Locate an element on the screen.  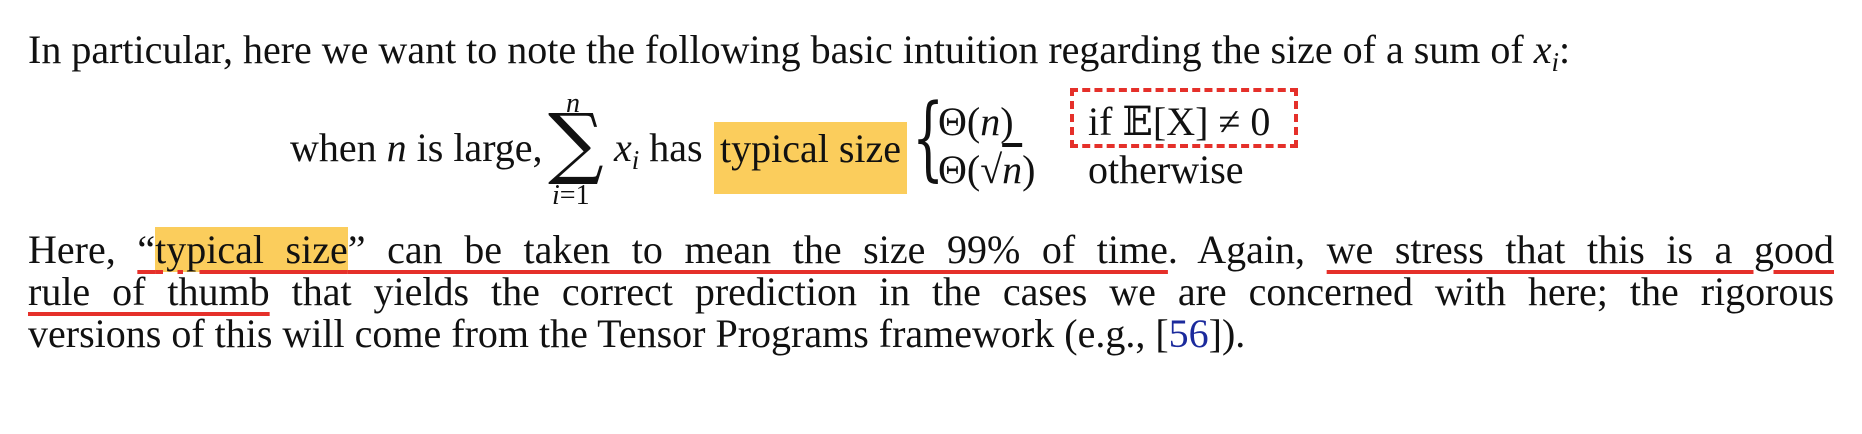
sum-lower-limit: i=1 is located at coordinates (571, 195).